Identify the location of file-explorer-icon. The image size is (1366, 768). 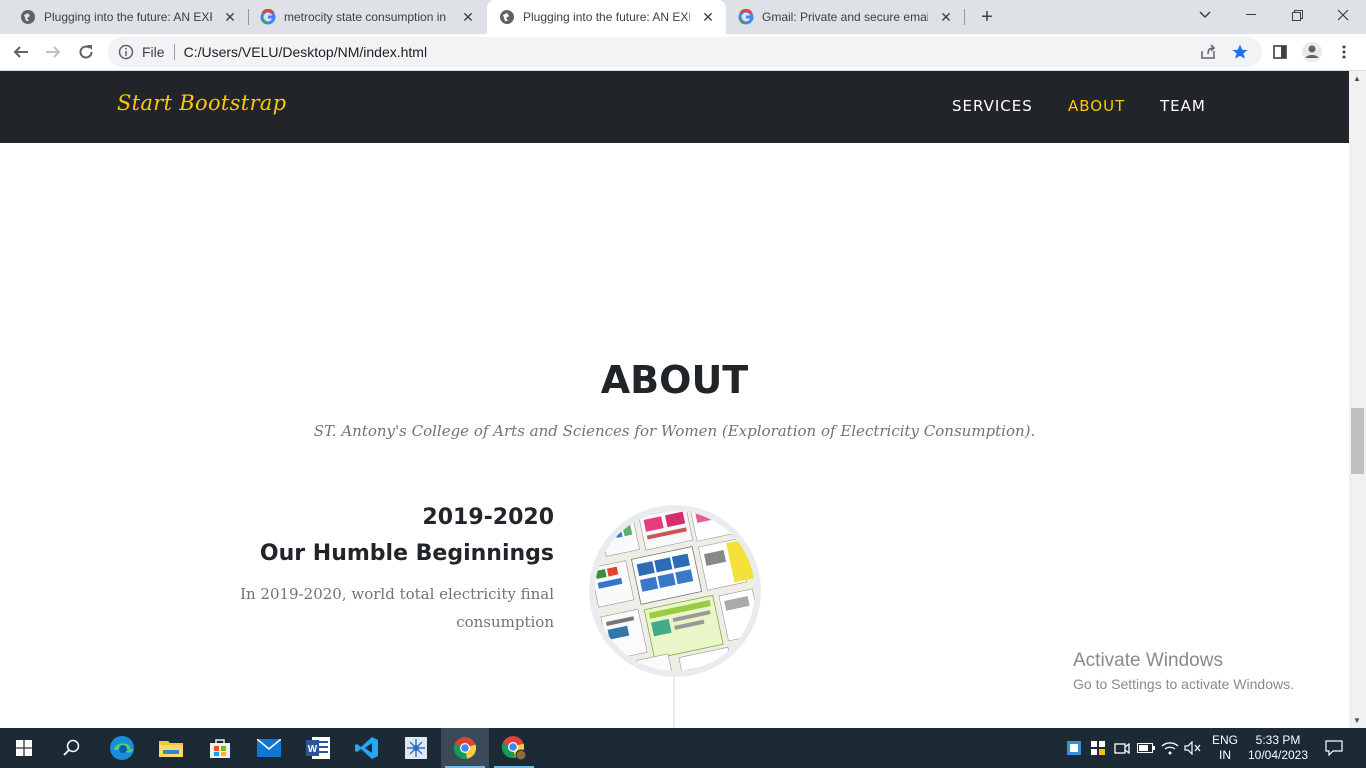
(171, 749).